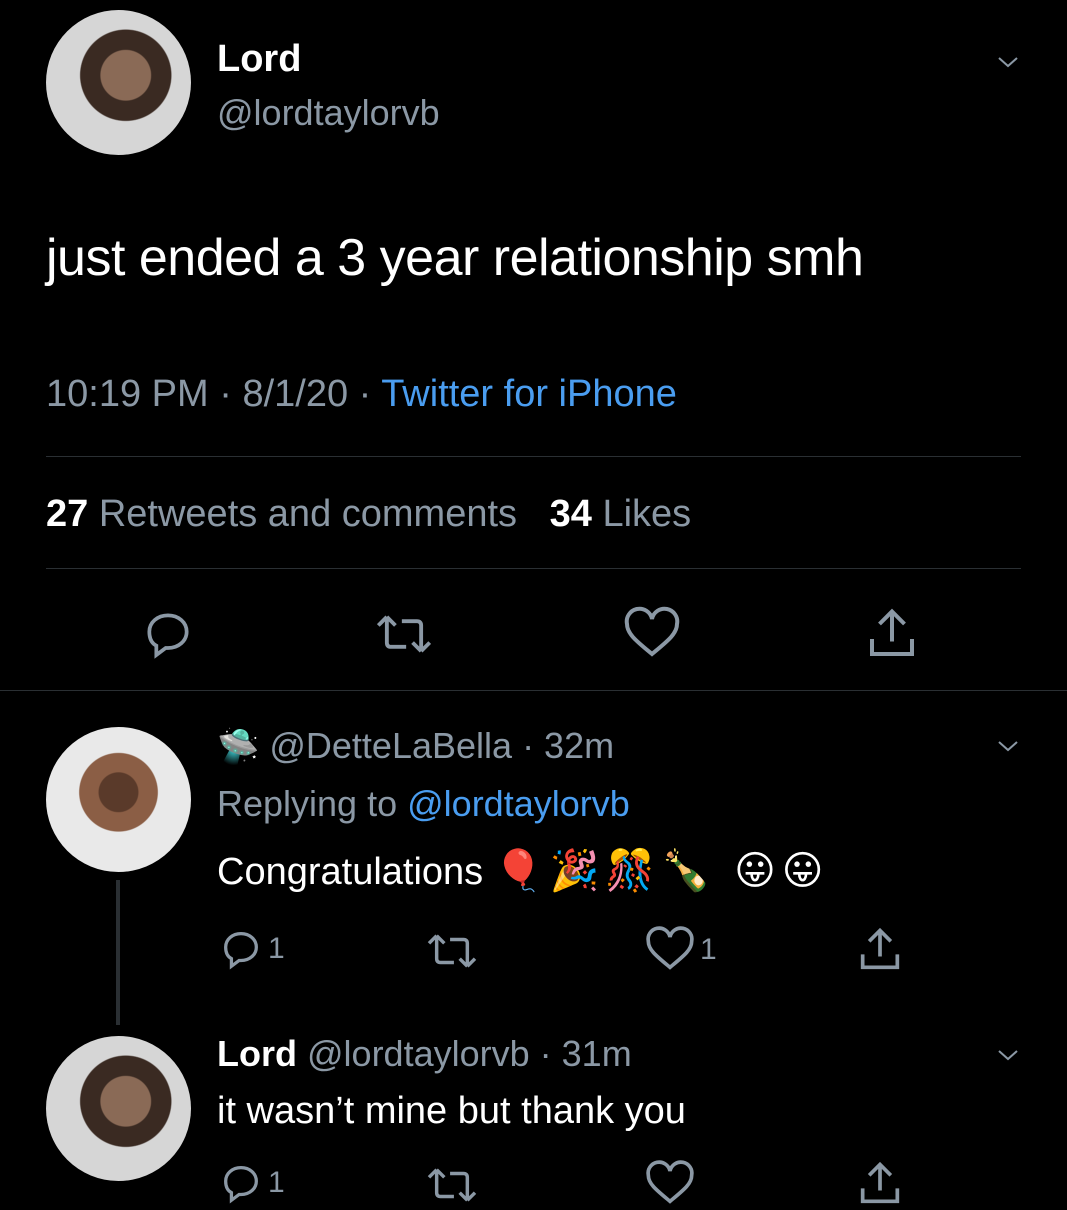  I want to click on like-count: 1, so click(708, 949).